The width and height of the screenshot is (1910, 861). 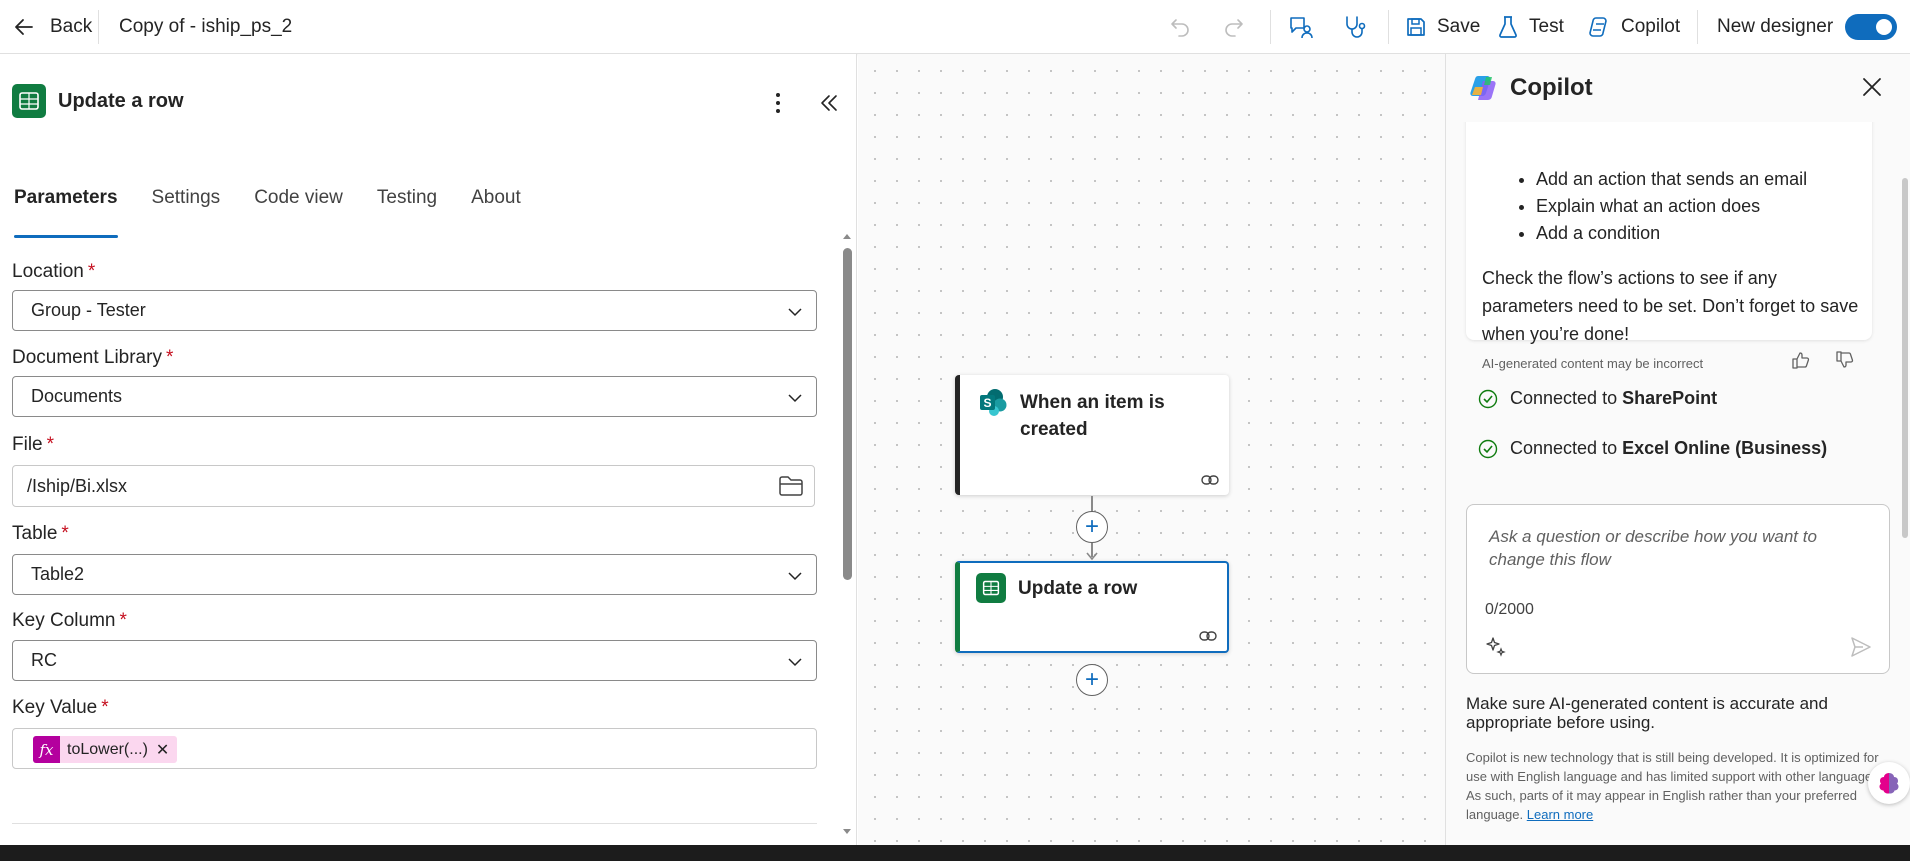 What do you see at coordinates (66, 209) in the screenshot?
I see `tab-parameters: Parameters` at bounding box center [66, 209].